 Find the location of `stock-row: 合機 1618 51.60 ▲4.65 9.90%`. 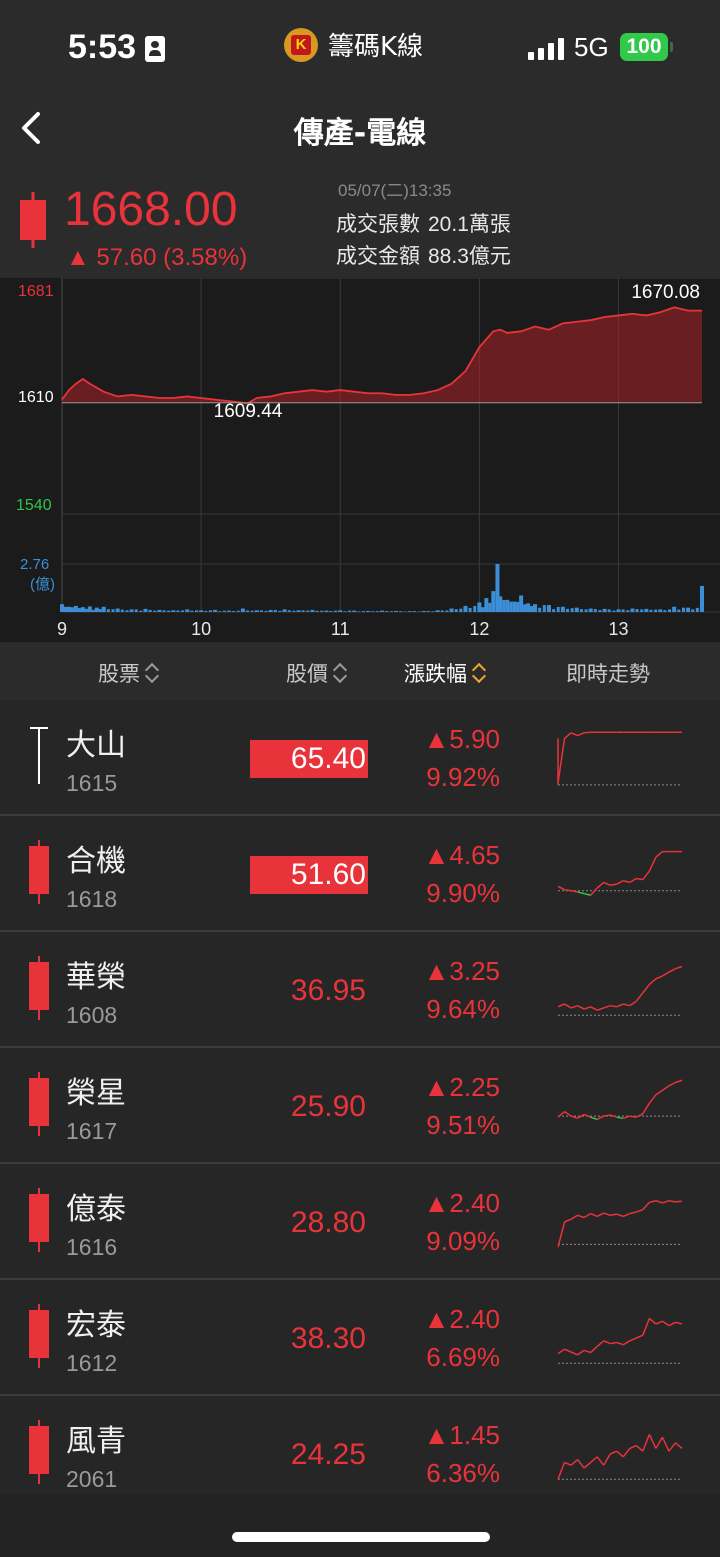

stock-row: 合機 1618 51.60 ▲4.65 9.90% is located at coordinates (360, 874).